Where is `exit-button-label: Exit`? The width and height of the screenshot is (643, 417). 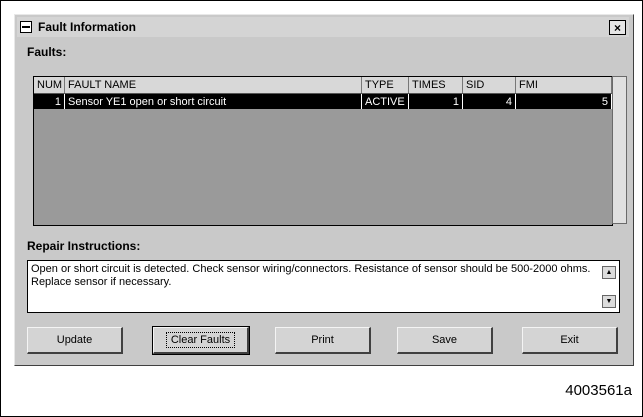
exit-button-label: Exit is located at coordinates (569, 340).